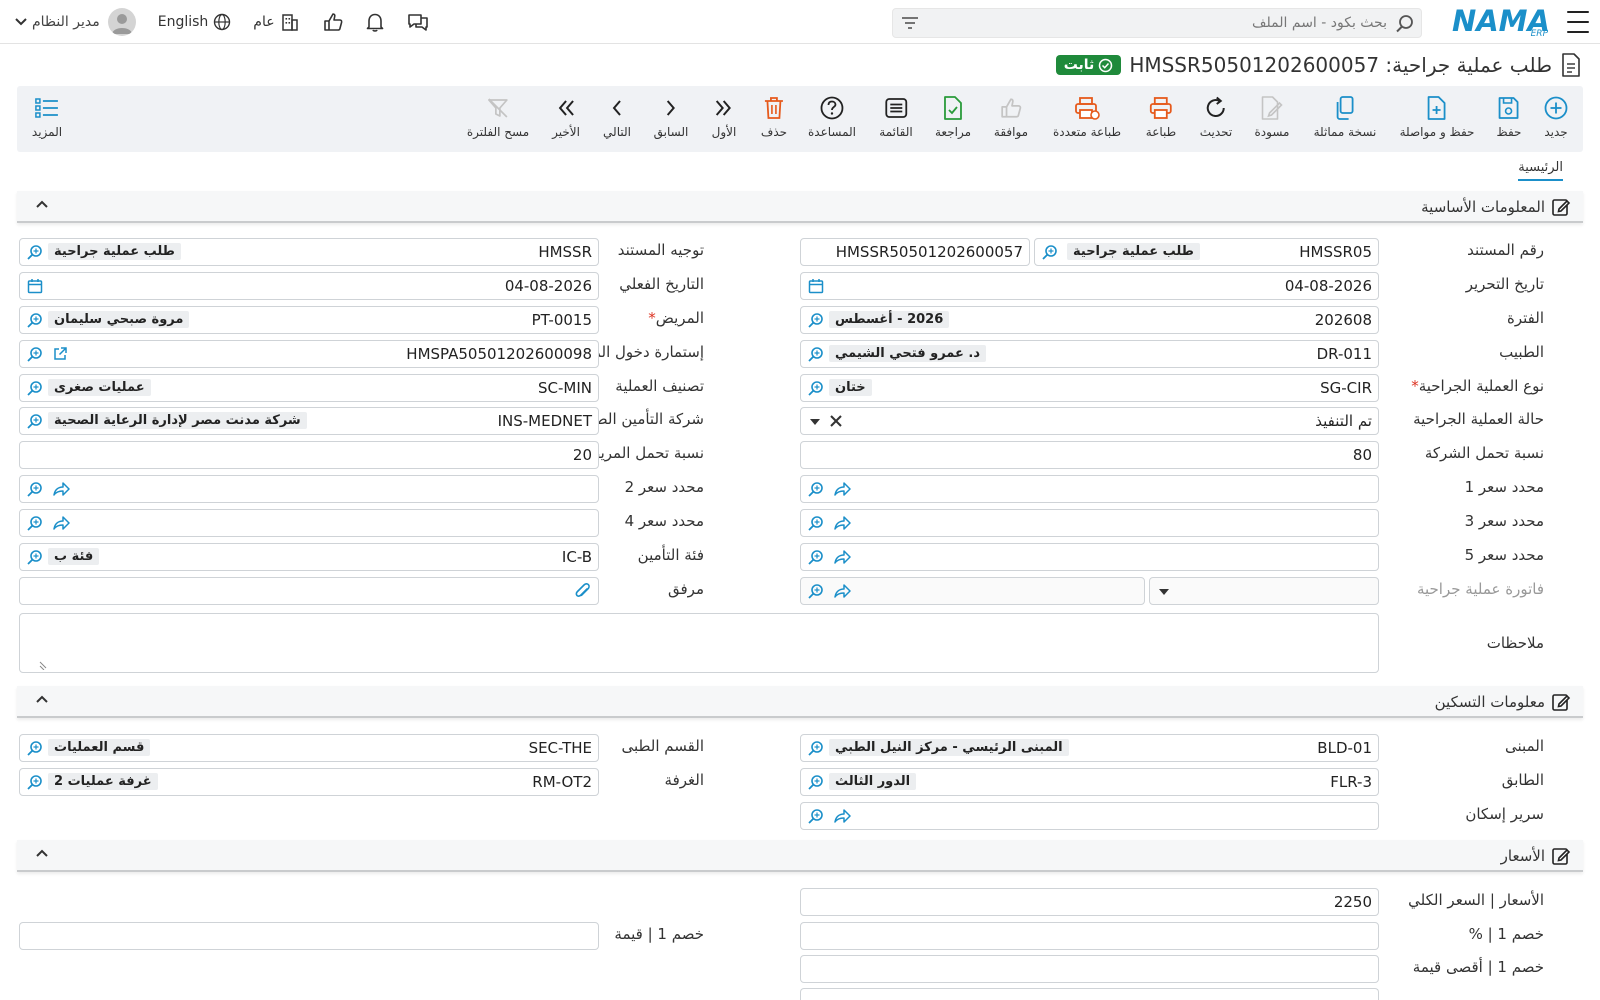 This screenshot has width=1600, height=1000. I want to click on section-prices-header: الأسعار, so click(800, 856).